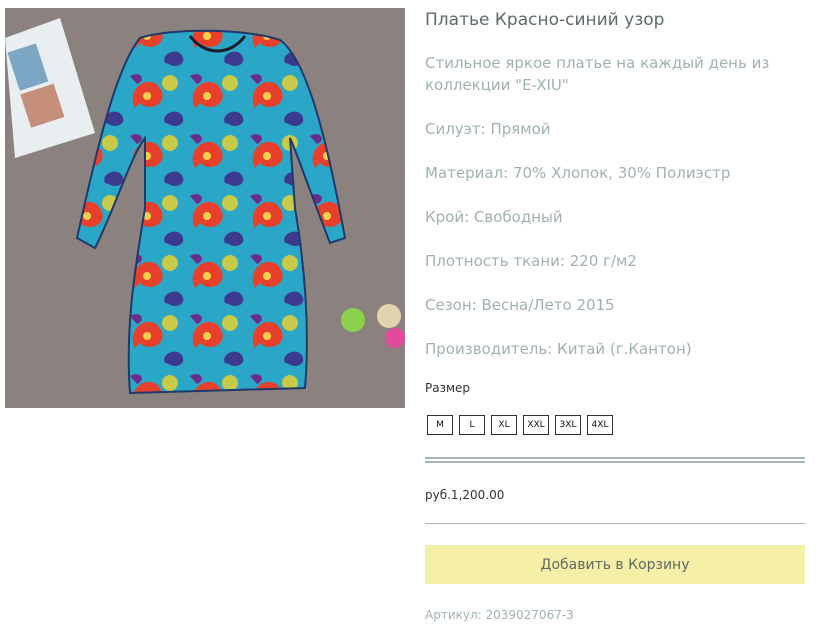 This screenshot has width=823, height=636. What do you see at coordinates (520, 425) in the screenshot?
I see `size-selector: M L XL XXL 3XL 4XL` at bounding box center [520, 425].